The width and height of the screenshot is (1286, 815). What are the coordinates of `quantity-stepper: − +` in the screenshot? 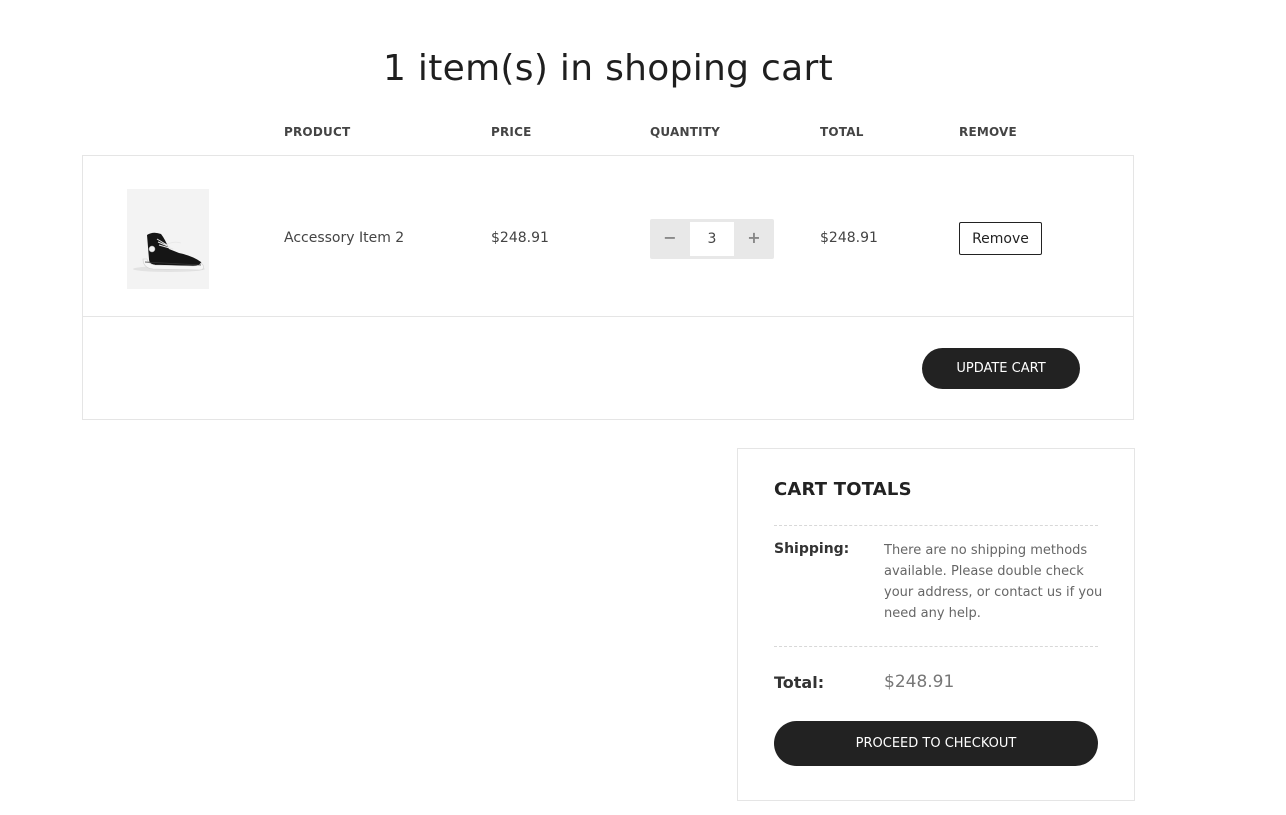 It's located at (712, 239).